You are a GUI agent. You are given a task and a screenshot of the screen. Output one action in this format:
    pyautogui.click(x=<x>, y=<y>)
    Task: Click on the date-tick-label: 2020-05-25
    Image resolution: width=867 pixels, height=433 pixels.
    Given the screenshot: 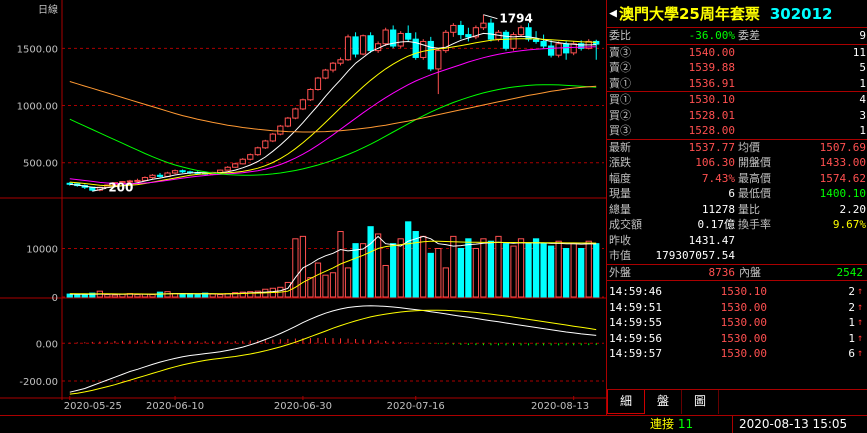 What is the action you would take?
    pyautogui.click(x=93, y=406)
    